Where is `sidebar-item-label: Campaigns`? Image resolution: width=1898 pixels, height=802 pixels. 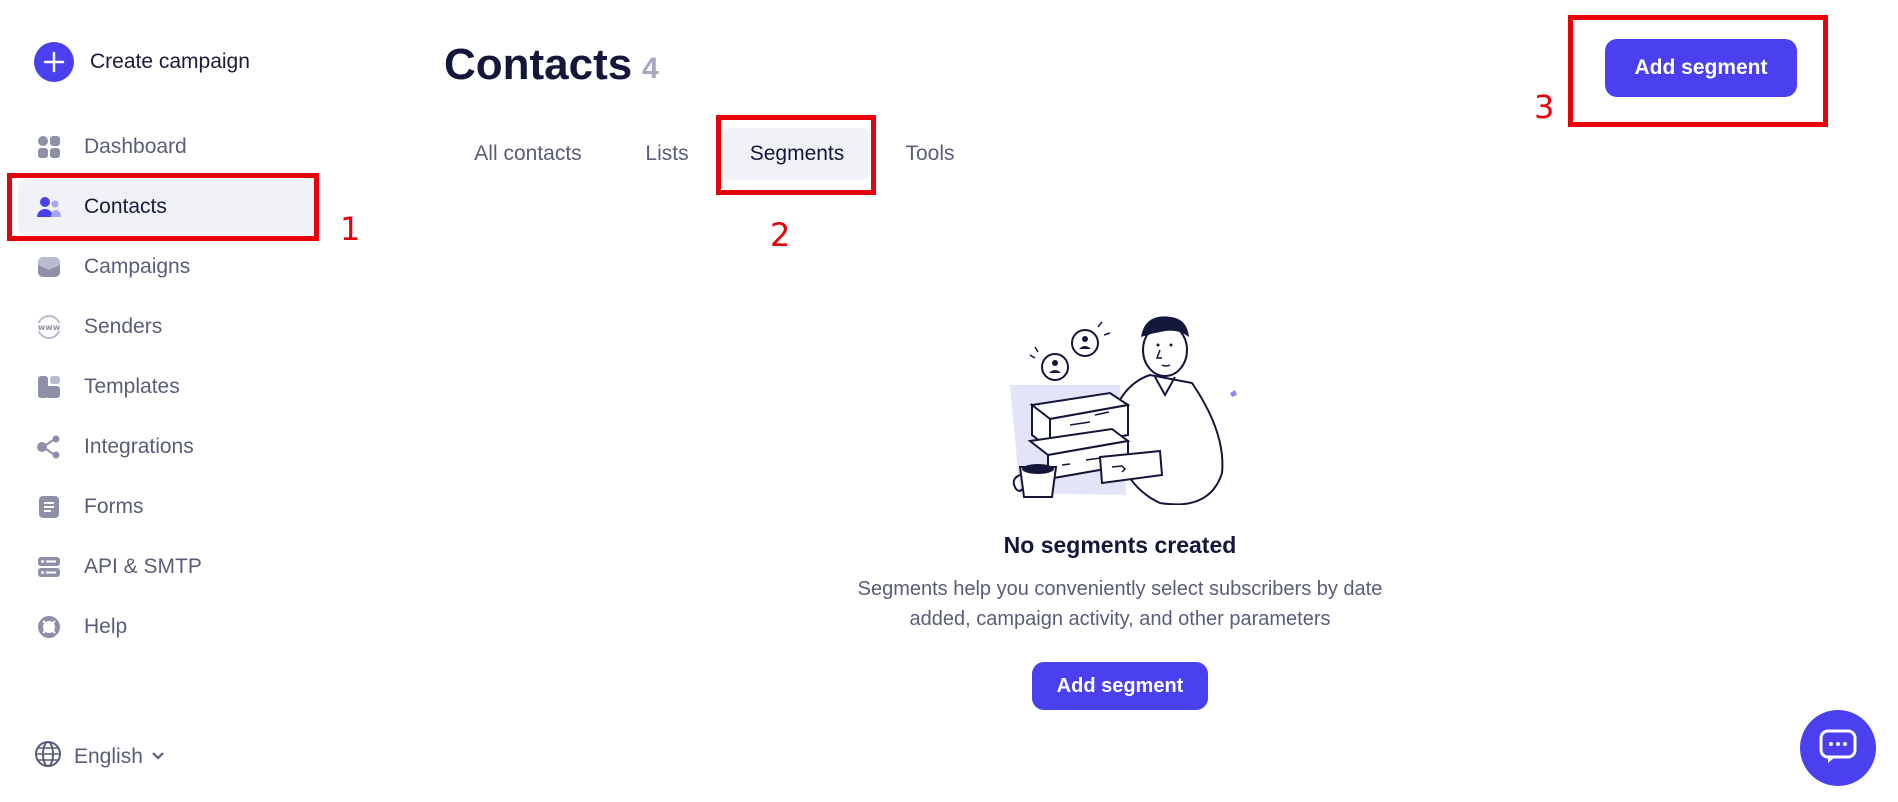
sidebar-item-label: Campaigns is located at coordinates (137, 266).